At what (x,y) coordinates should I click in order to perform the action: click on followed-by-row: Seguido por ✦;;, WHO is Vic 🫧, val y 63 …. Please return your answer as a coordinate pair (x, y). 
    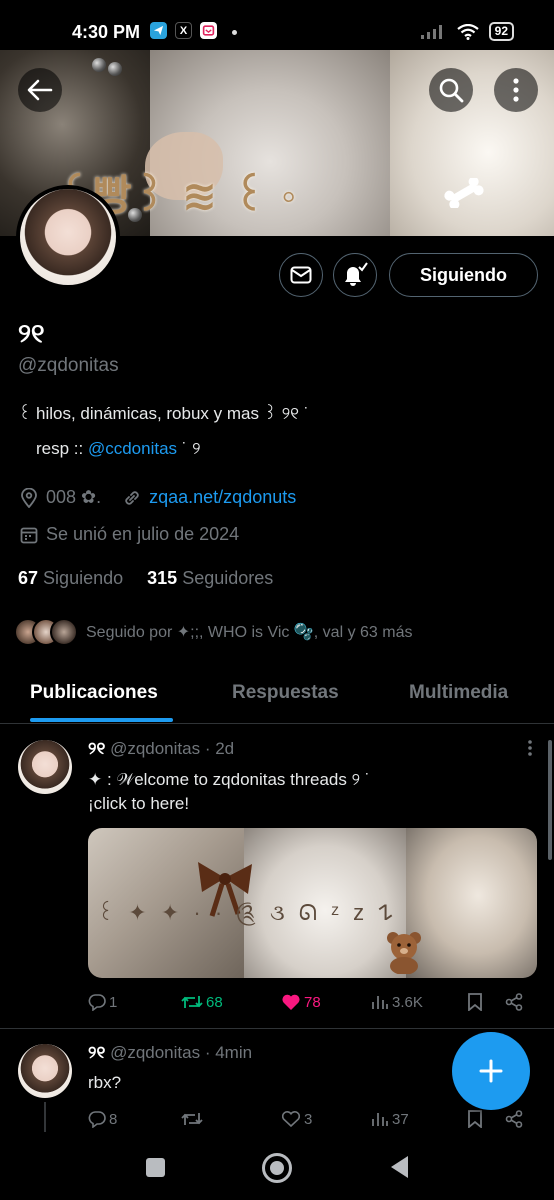
    Looking at the image, I should click on (213, 632).